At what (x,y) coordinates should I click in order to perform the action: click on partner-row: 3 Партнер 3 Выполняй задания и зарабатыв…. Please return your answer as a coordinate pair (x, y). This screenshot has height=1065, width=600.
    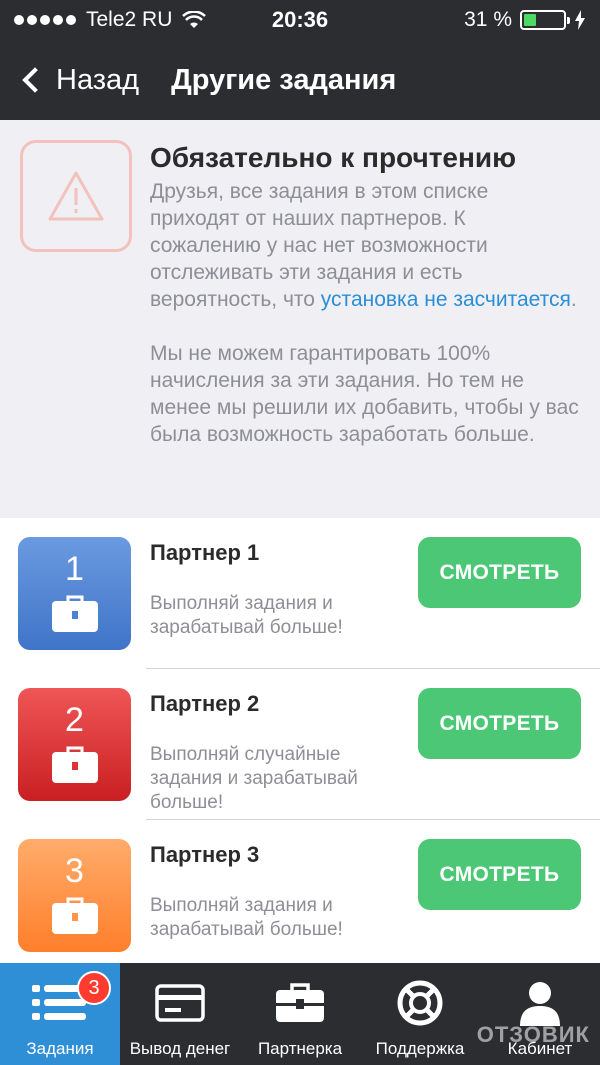
    Looking at the image, I should click on (300, 895).